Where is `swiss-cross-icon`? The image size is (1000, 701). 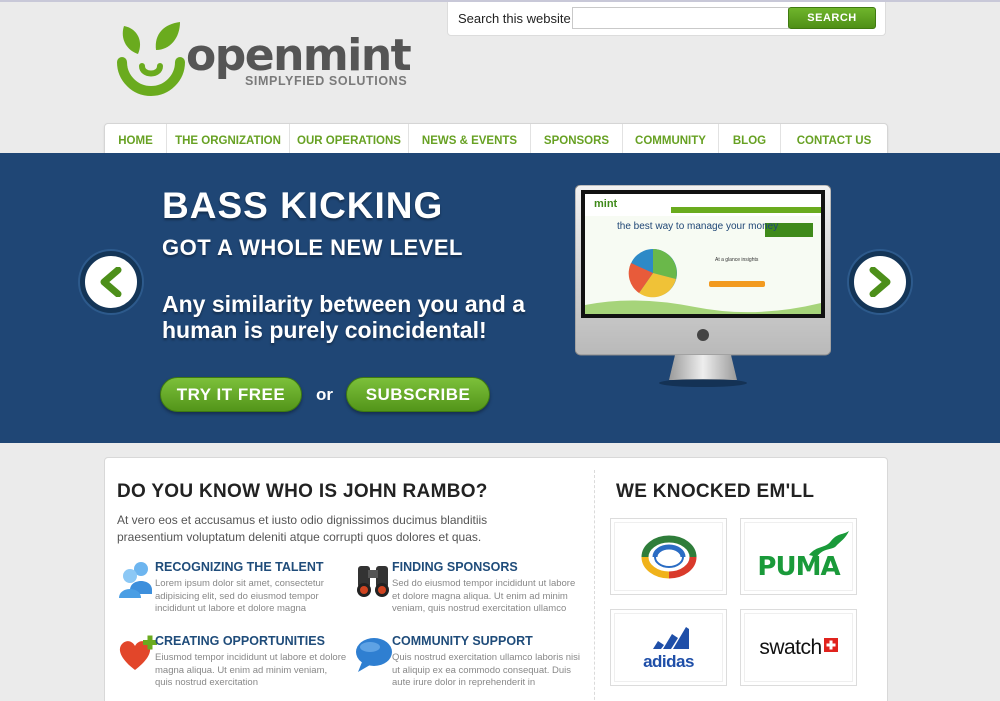
swiss-cross-icon is located at coordinates (830, 644).